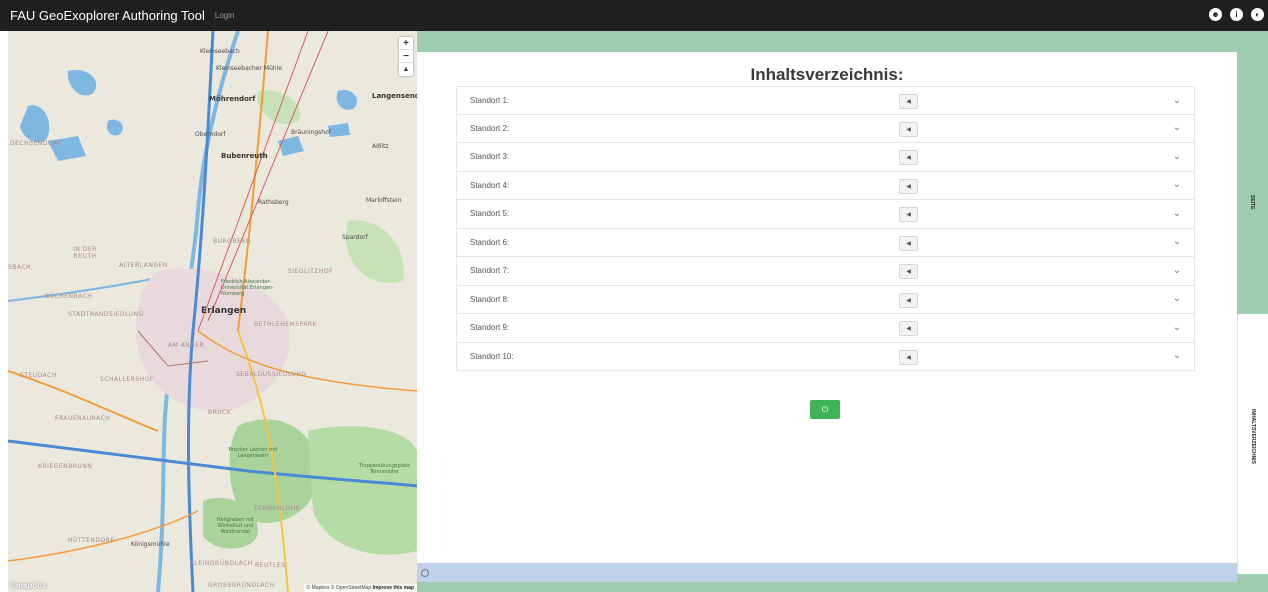  Describe the element at coordinates (241, 585) in the screenshot. I see `map-label-grossgruendlach: GROSSGRÜNDLACH` at that location.